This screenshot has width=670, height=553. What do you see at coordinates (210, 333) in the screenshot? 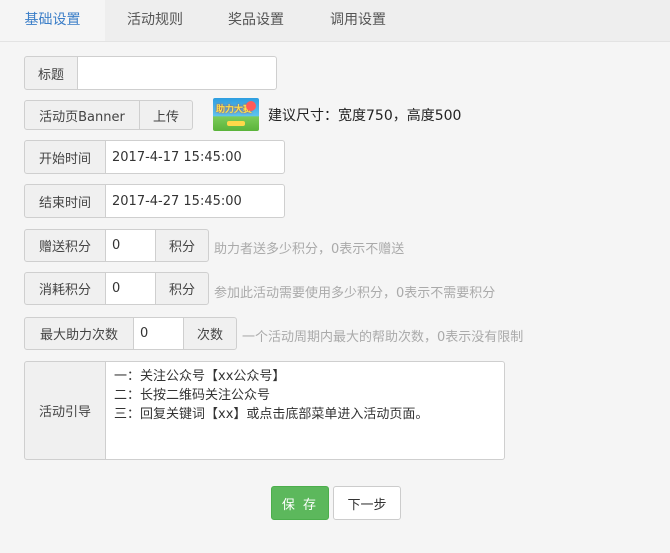
I see `max-help-unit: 次数` at bounding box center [210, 333].